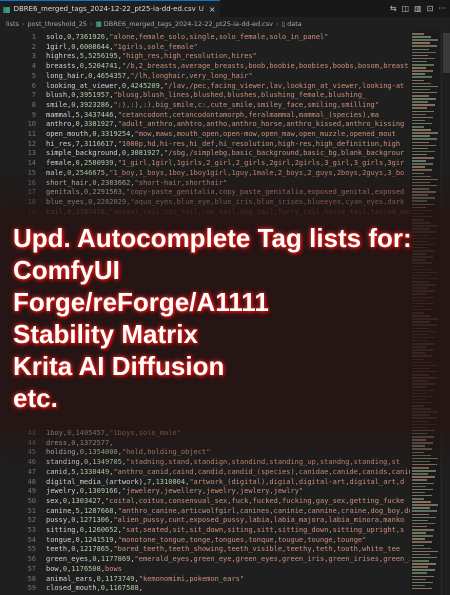 The image size is (450, 595). What do you see at coordinates (393, 8) in the screenshot?
I see `open-changes-icon: ⇆` at bounding box center [393, 8].